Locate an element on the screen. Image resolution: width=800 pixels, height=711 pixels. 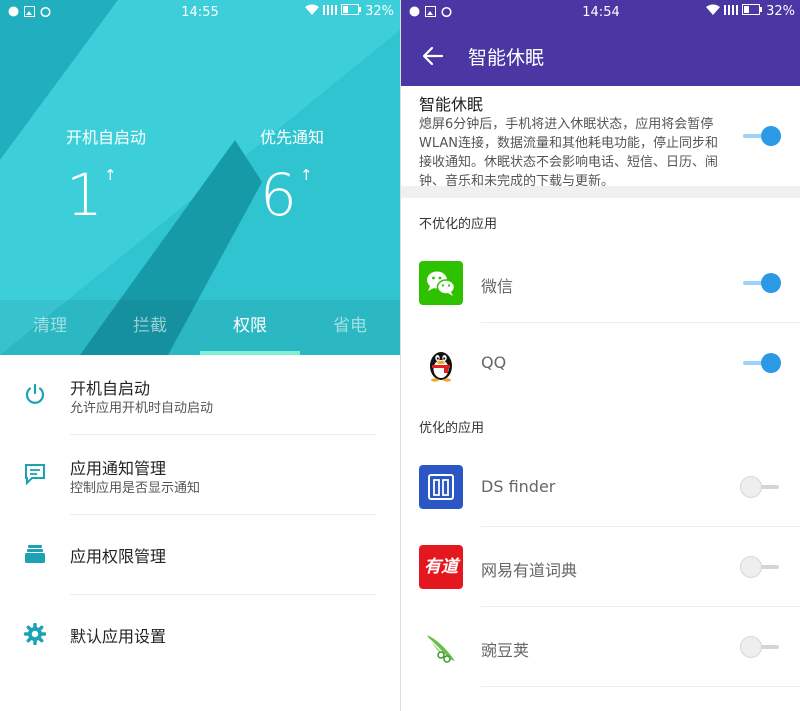
wechat-icon is located at coordinates (441, 283).